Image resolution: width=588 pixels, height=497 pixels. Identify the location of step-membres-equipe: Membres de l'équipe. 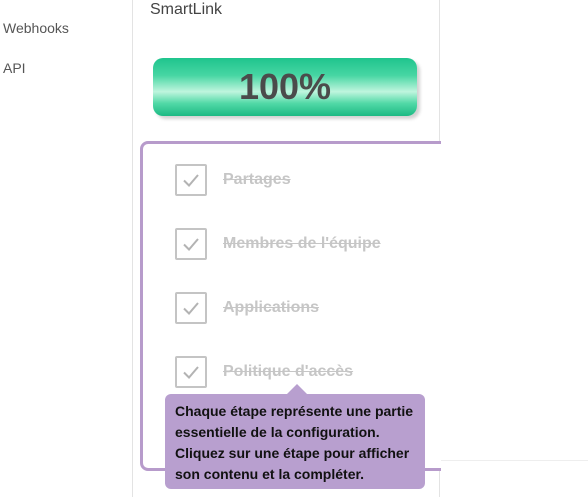
(278, 244).